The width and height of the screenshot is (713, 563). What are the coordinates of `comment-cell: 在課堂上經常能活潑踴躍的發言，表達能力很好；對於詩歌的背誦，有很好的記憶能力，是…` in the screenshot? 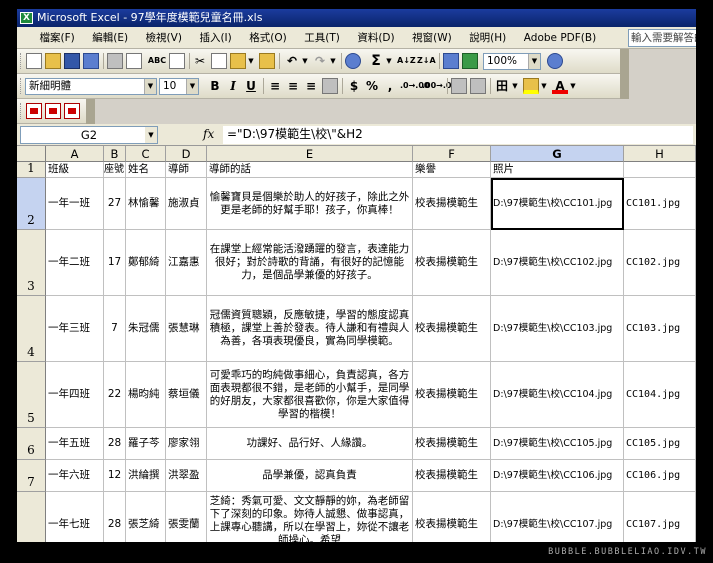 It's located at (310, 263).